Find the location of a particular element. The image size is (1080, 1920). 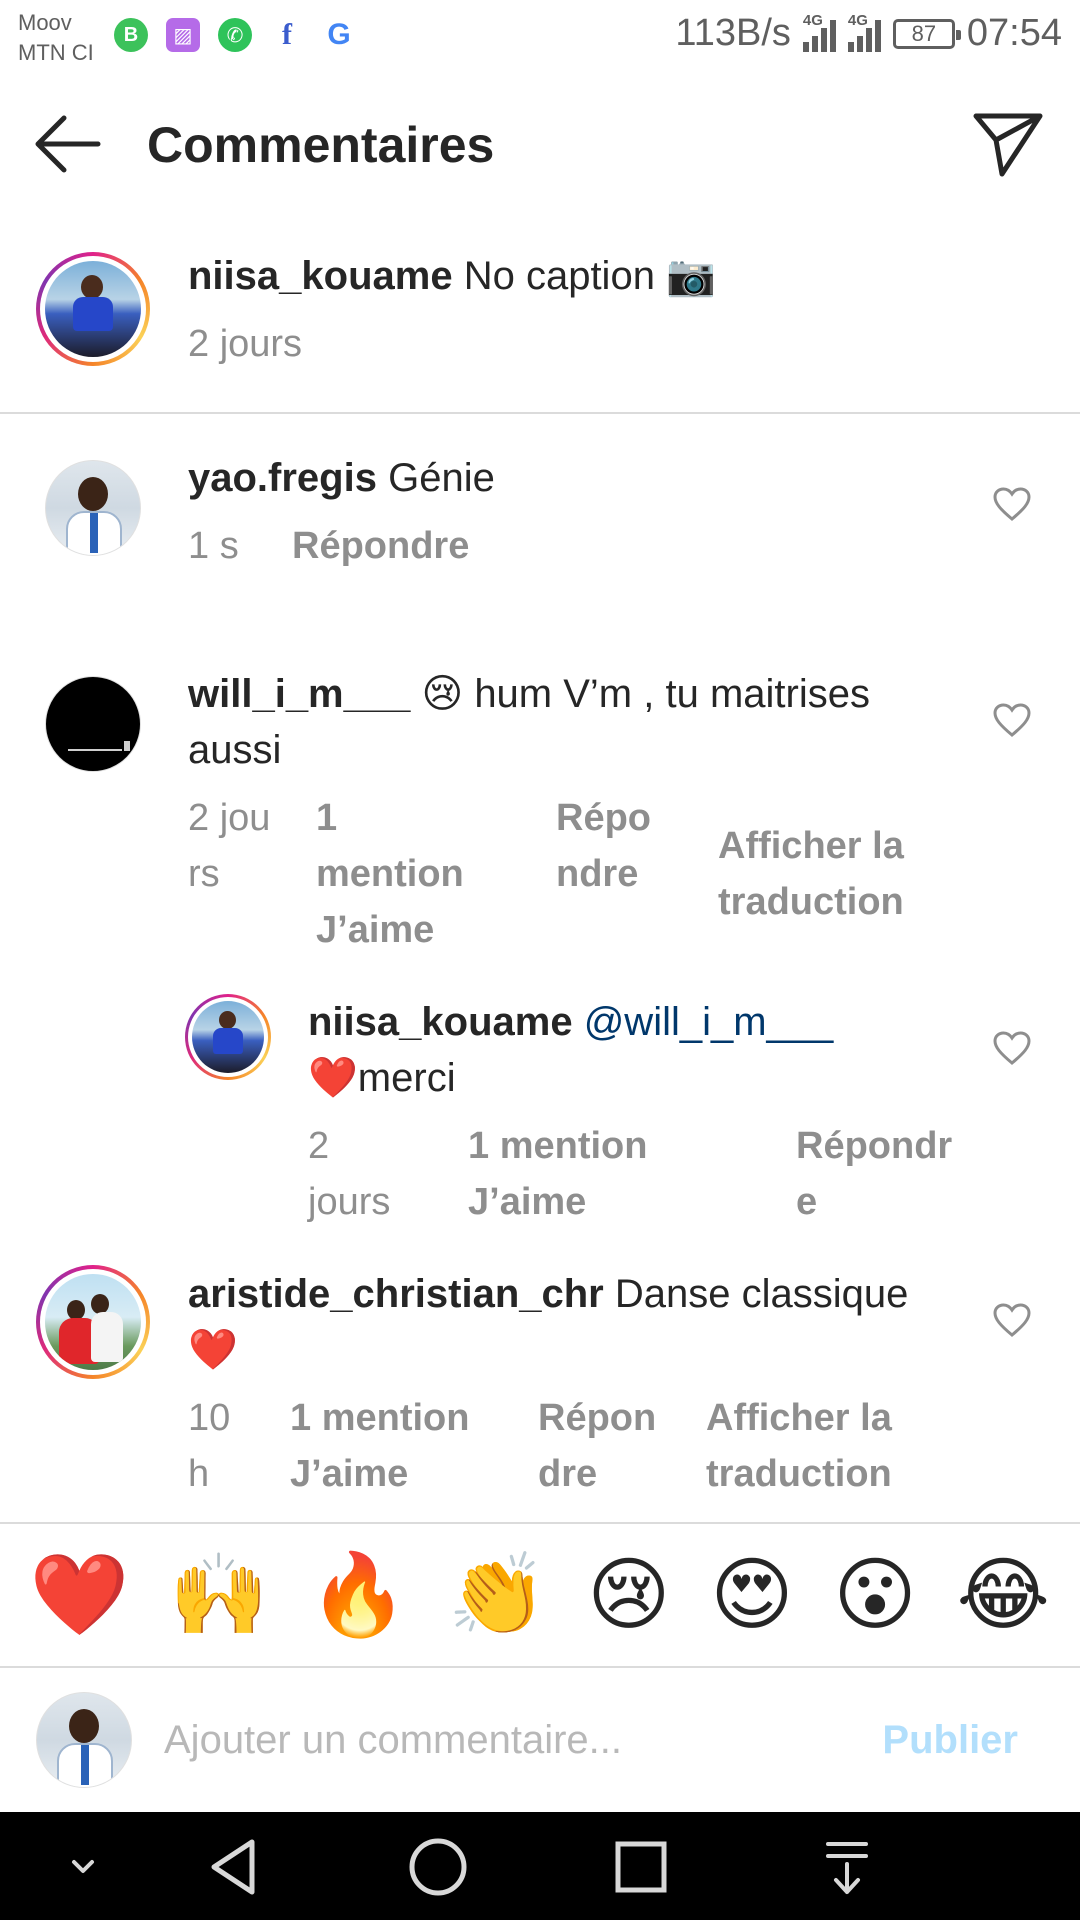

surprised-emoji-button: 😮 is located at coordinates (874, 1595).